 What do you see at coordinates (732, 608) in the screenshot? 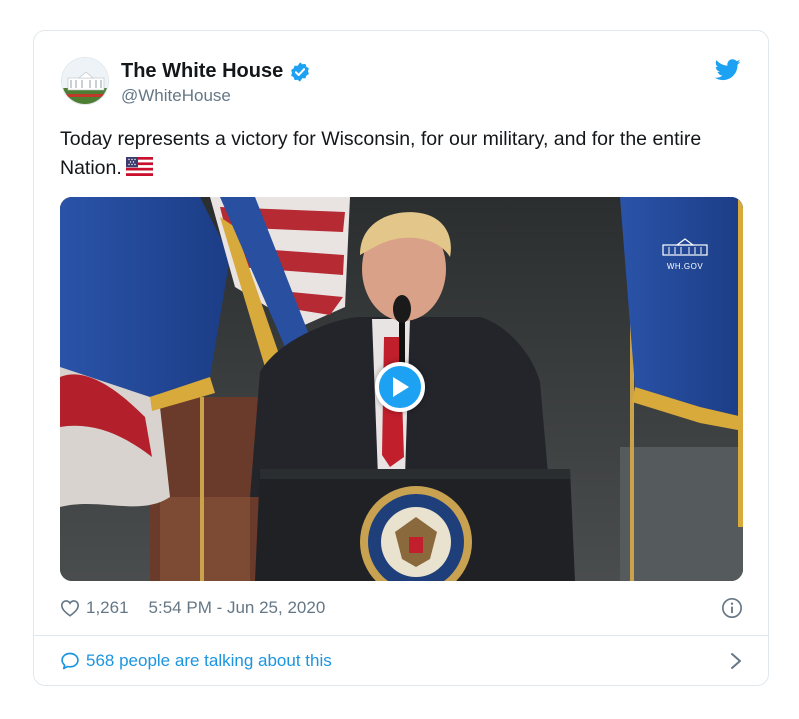
I see `info-icon` at bounding box center [732, 608].